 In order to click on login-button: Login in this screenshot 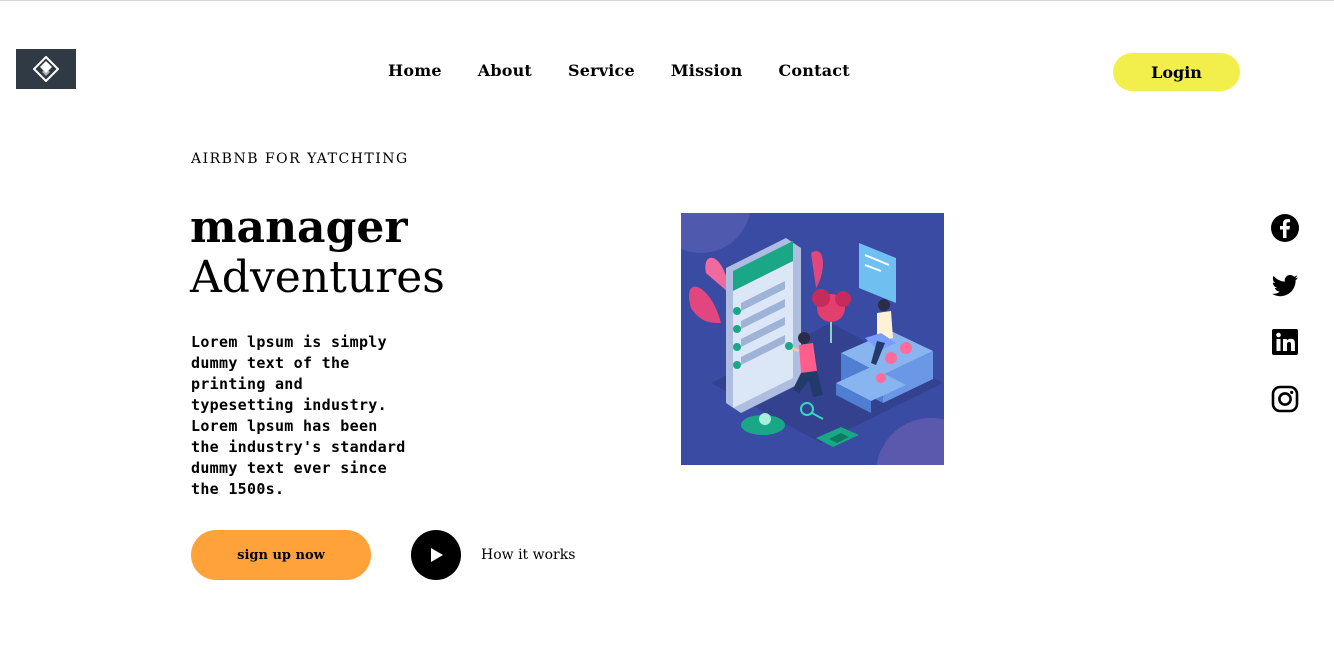, I will do `click(1176, 72)`.